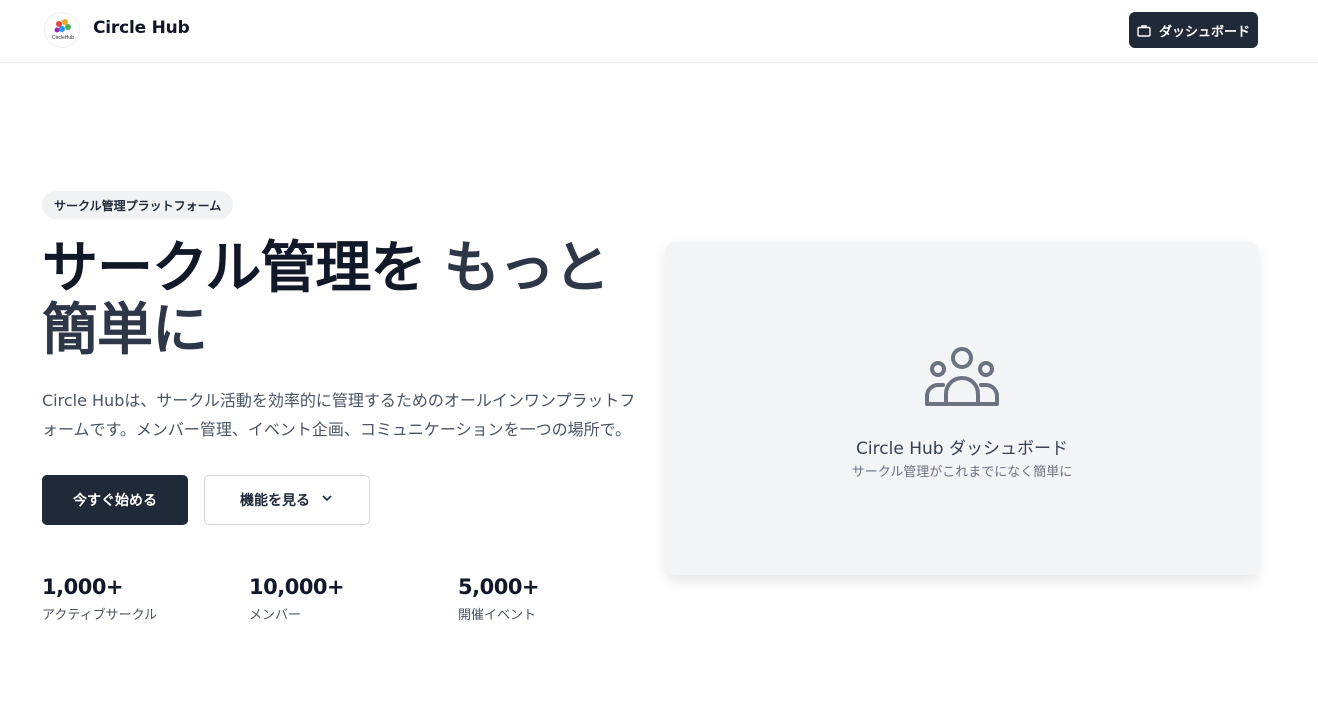  I want to click on dashboard-button: ダッシュボード, so click(1193, 30).